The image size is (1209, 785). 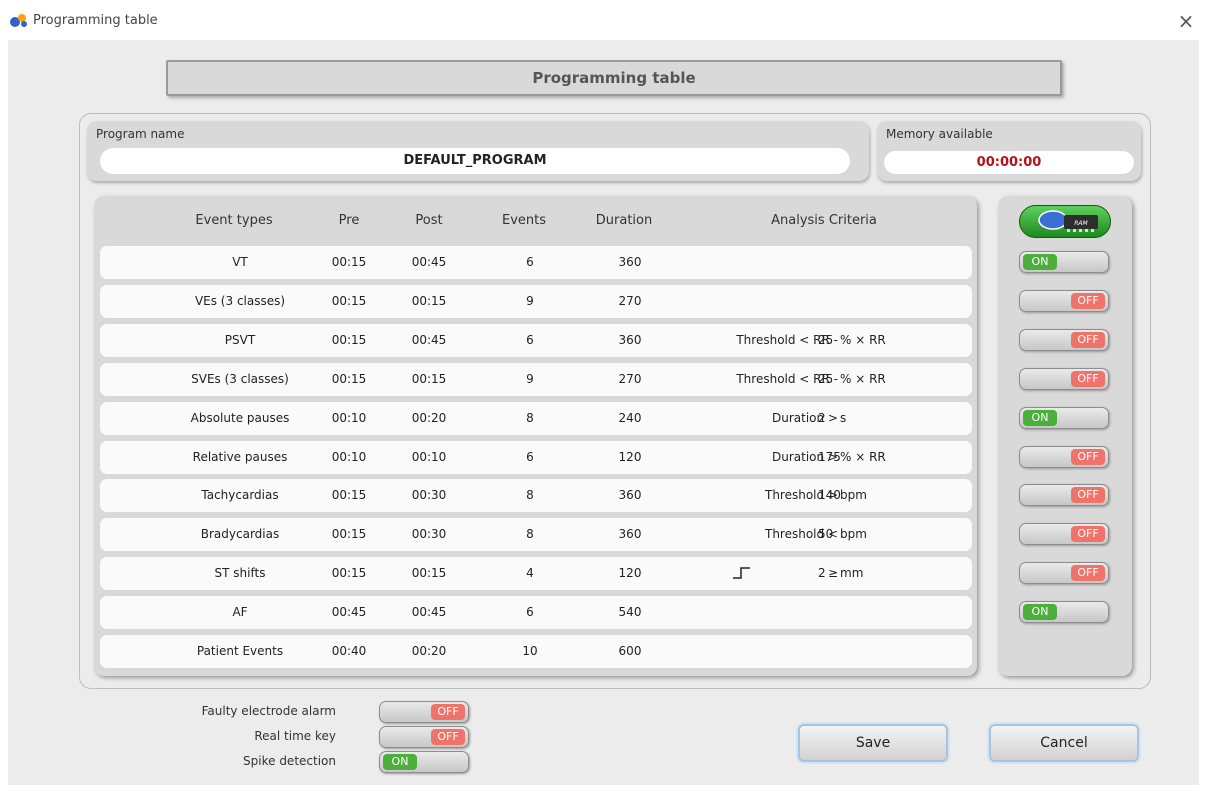 I want to click on table-row: VT 00:15 00:45 6 360, so click(x=536, y=262).